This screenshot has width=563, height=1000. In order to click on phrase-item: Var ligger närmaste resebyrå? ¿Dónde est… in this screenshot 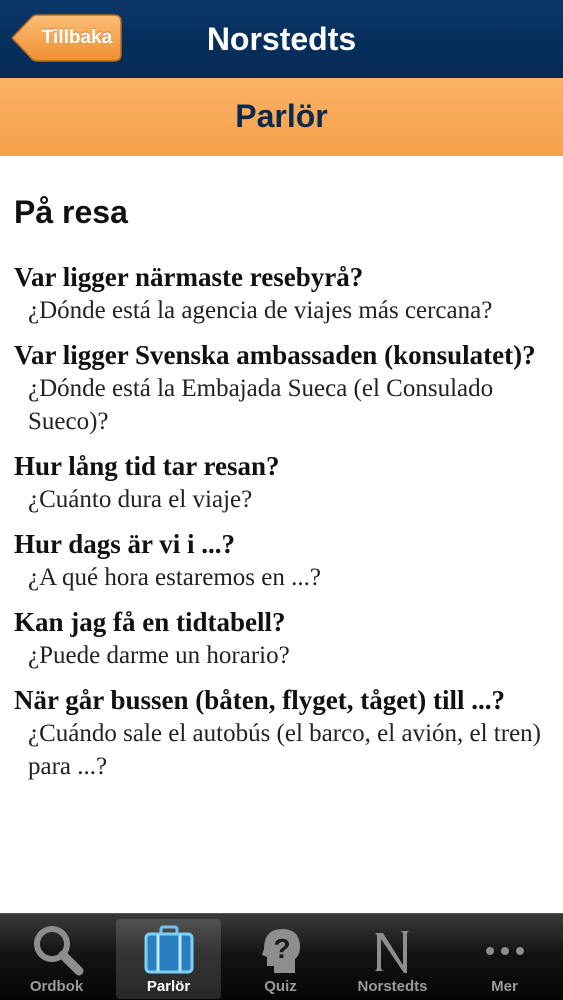, I will do `click(281, 293)`.